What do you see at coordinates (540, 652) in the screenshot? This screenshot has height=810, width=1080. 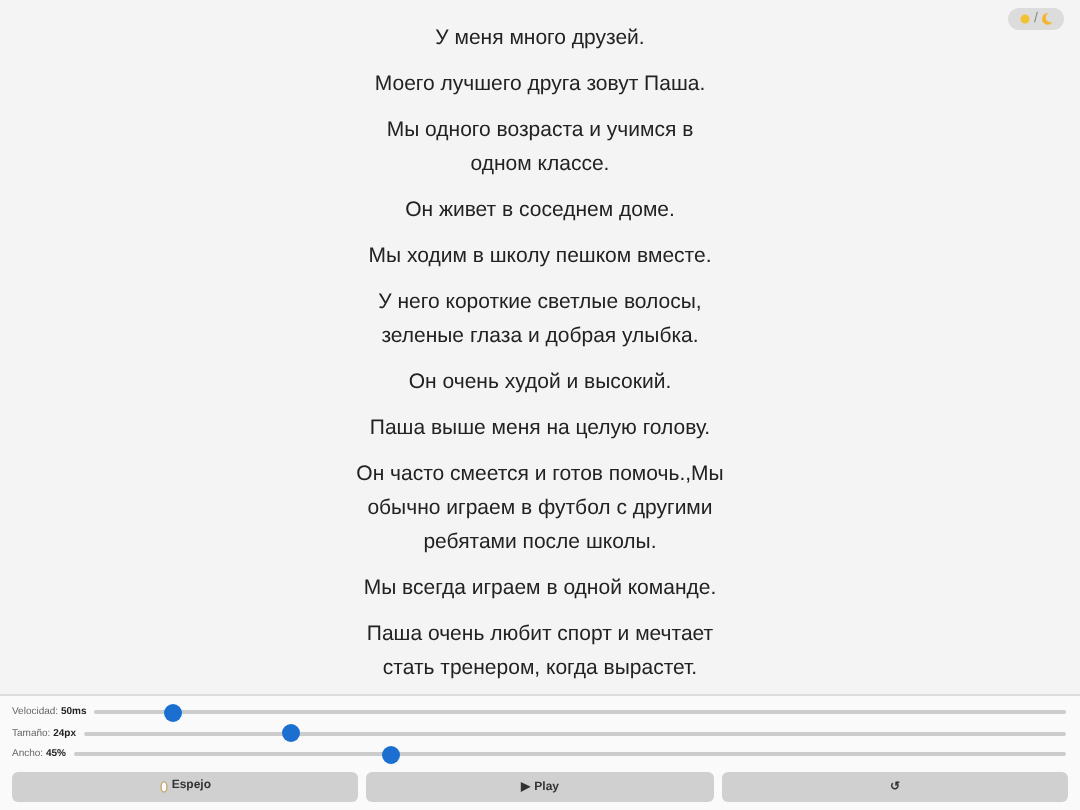 I see `story-paragraph: Паша очень любит спорт и мечтает стать тренером, когда вырастет.` at bounding box center [540, 652].